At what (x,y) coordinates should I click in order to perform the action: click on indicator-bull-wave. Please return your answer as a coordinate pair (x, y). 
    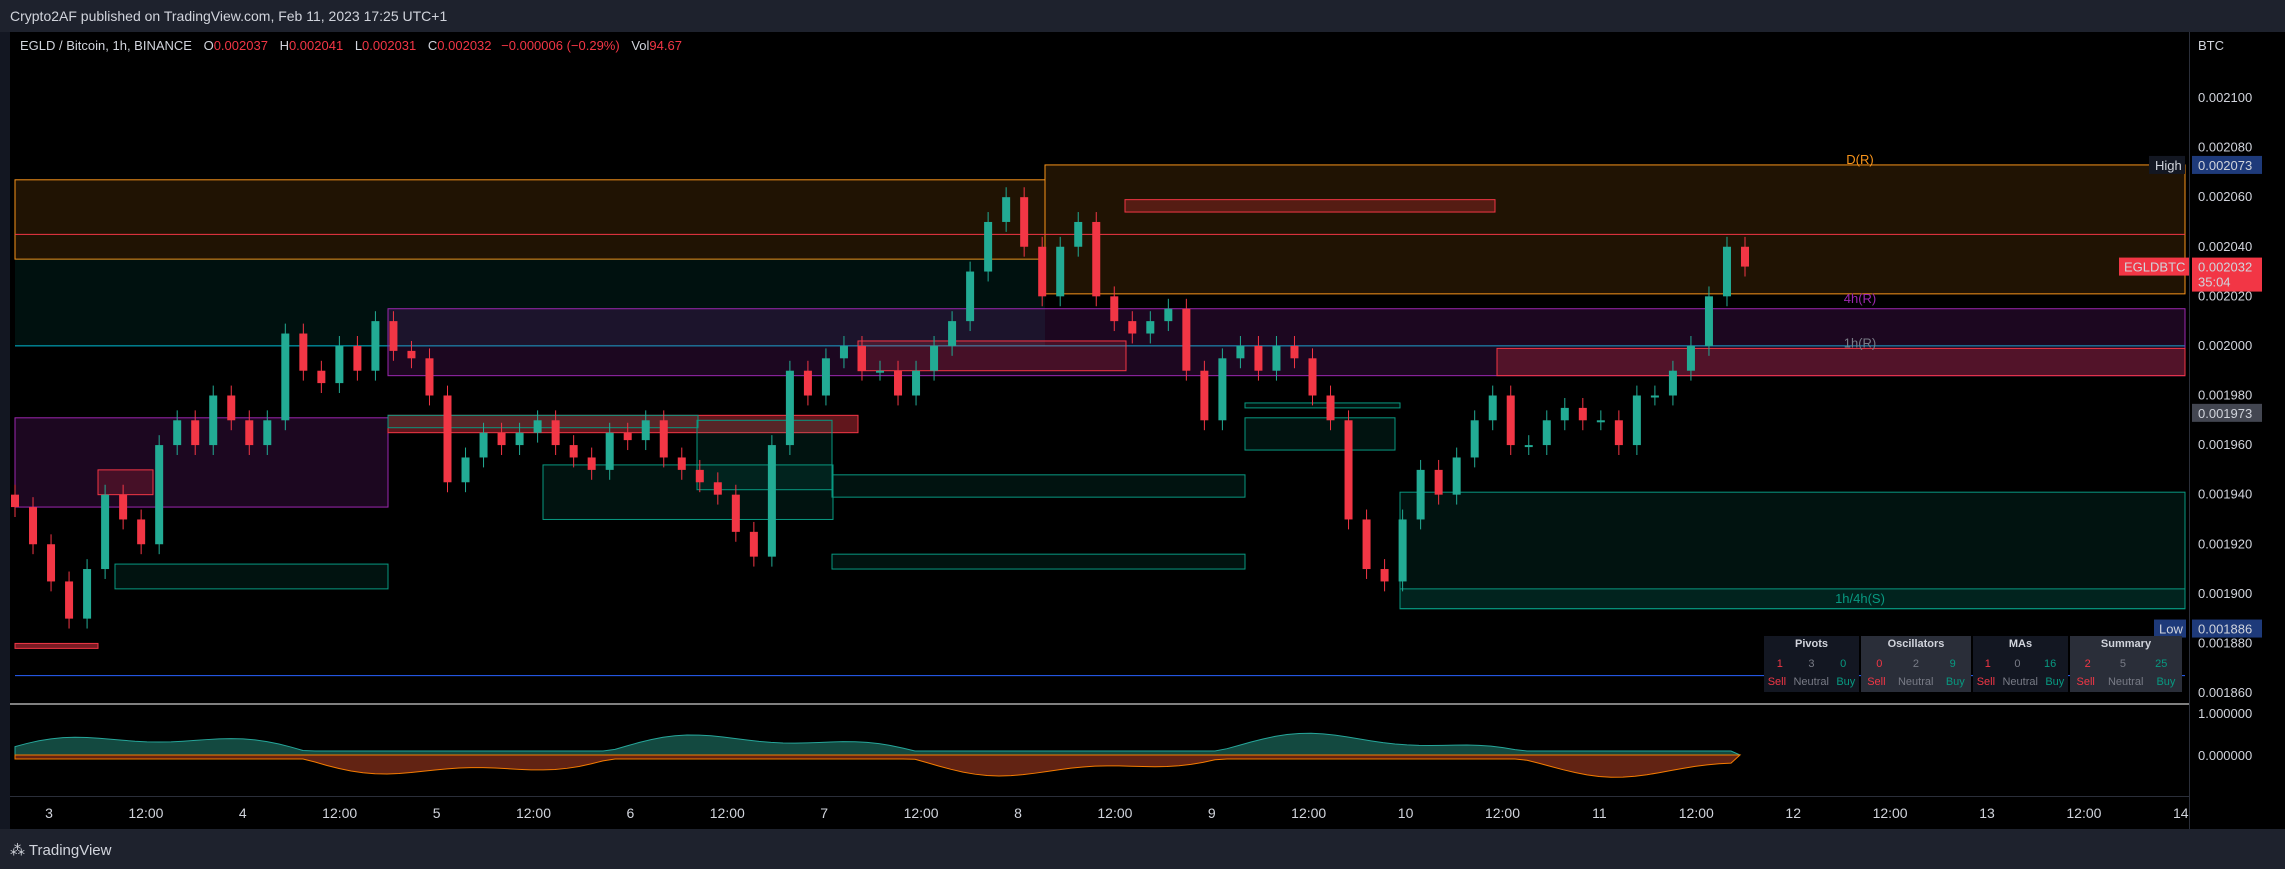
    Looking at the image, I should click on (877, 744).